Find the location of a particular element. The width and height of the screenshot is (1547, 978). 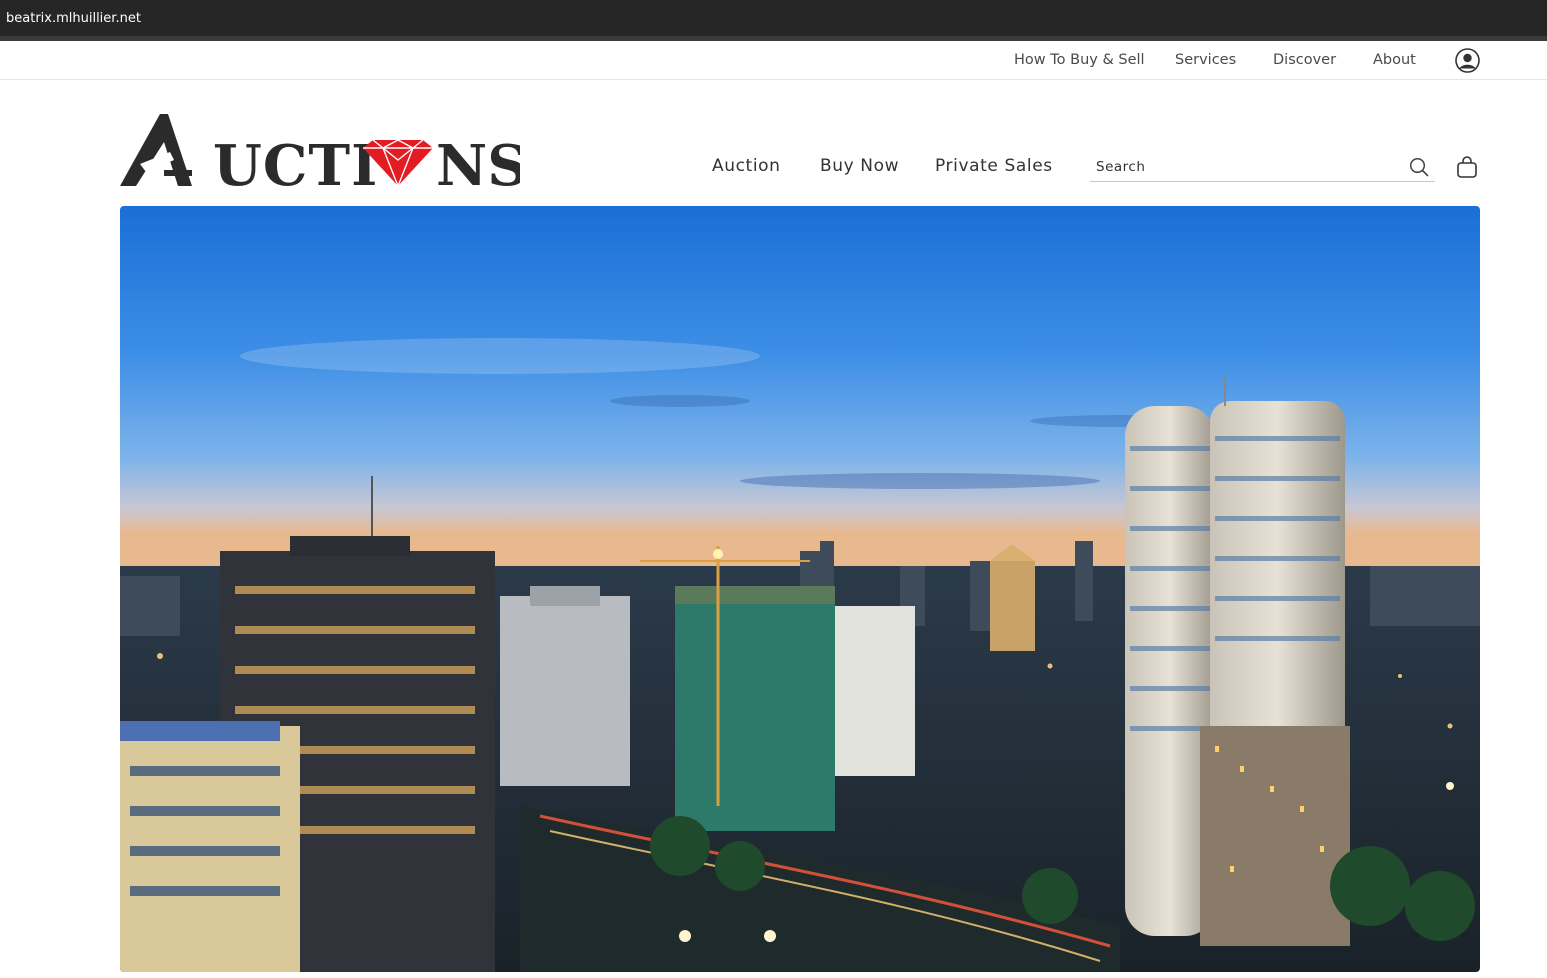

search-box is located at coordinates (1262, 167).